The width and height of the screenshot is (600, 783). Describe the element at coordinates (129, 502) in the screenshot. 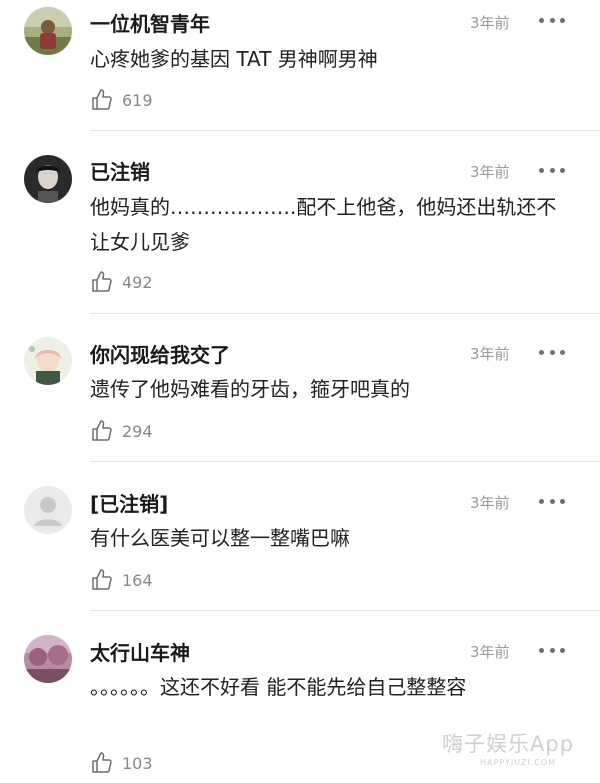

I see `username: [已注销]` at that location.